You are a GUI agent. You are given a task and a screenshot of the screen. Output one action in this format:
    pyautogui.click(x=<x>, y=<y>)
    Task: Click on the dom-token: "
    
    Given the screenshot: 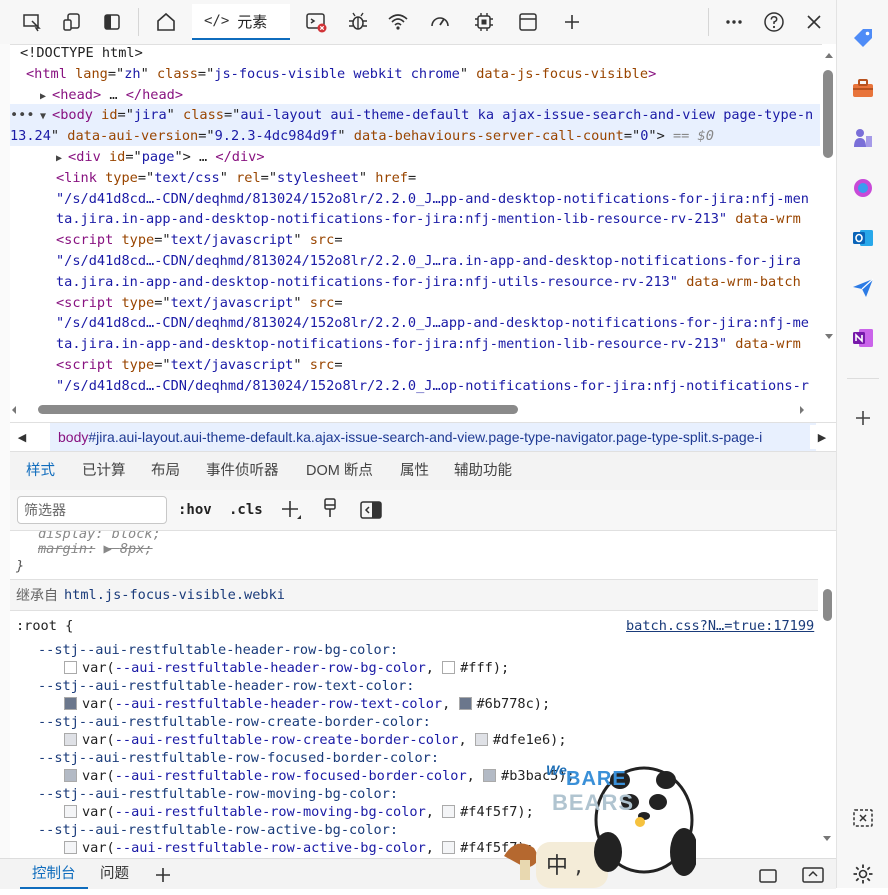 What is the action you would take?
    pyautogui.click(x=301, y=365)
    